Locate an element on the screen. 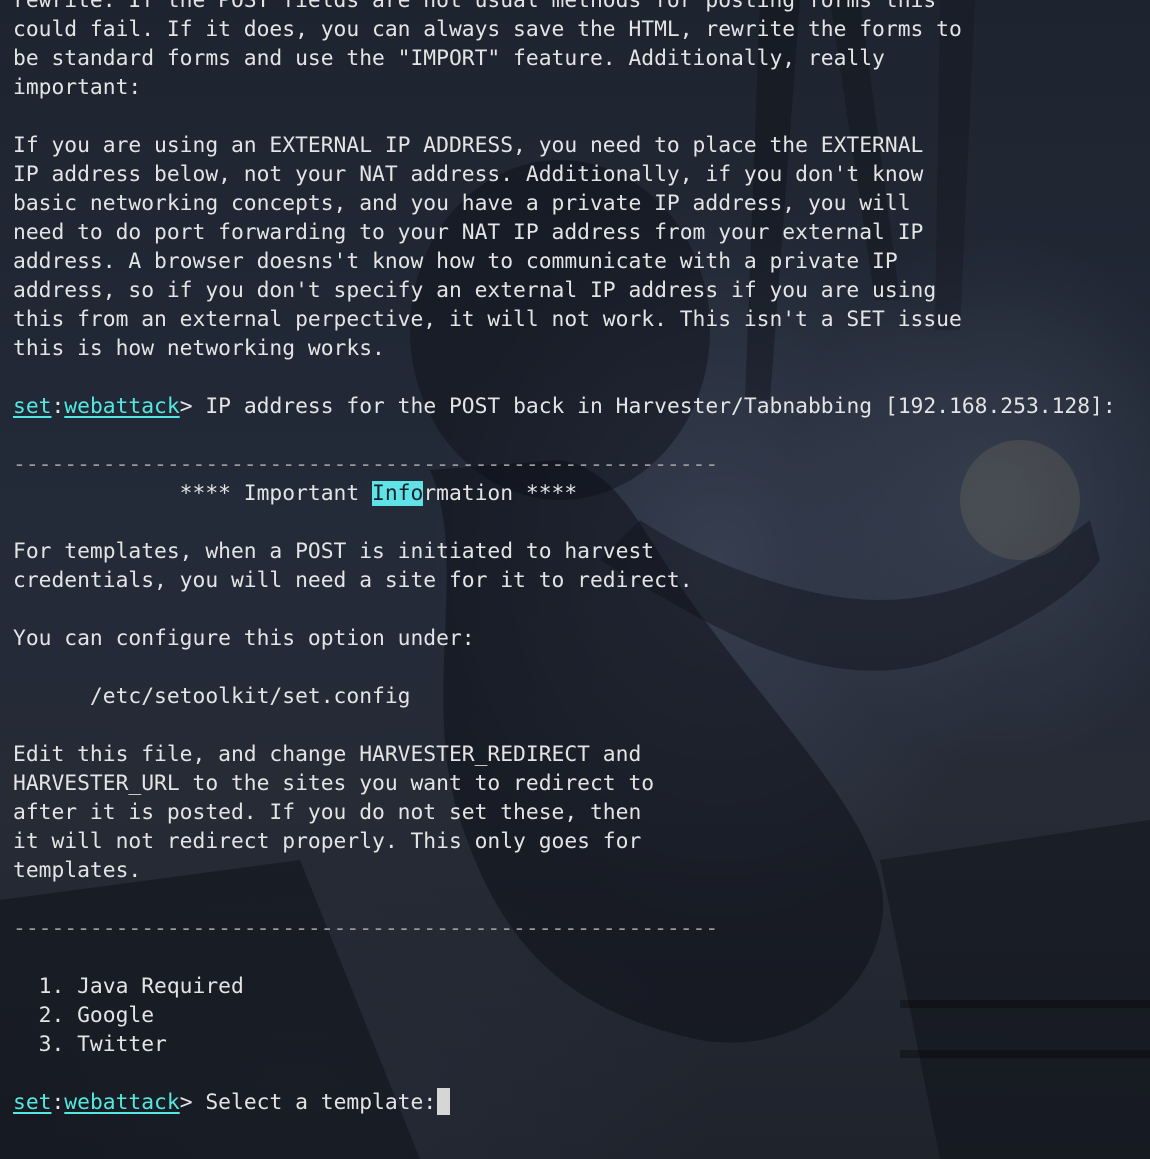 This screenshot has height=1159, width=1150. template-option-java: 1. Java Required is located at coordinates (128, 986).